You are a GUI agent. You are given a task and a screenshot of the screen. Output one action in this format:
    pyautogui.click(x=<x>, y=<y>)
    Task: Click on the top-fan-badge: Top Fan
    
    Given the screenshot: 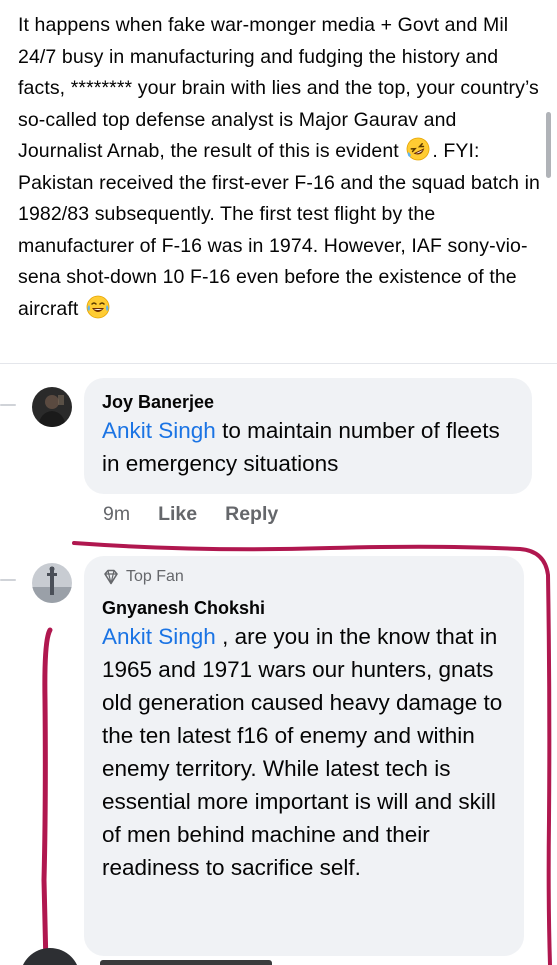 What is the action you would take?
    pyautogui.click(x=304, y=577)
    